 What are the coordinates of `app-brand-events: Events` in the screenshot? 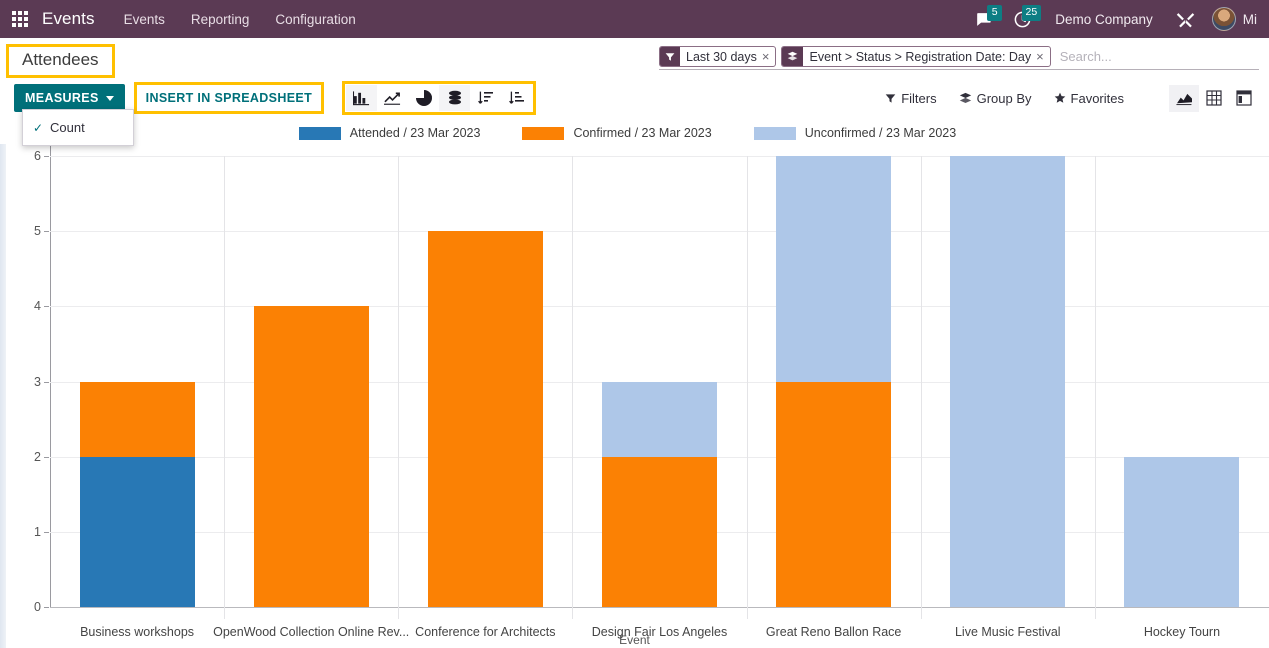 It's located at (75, 19).